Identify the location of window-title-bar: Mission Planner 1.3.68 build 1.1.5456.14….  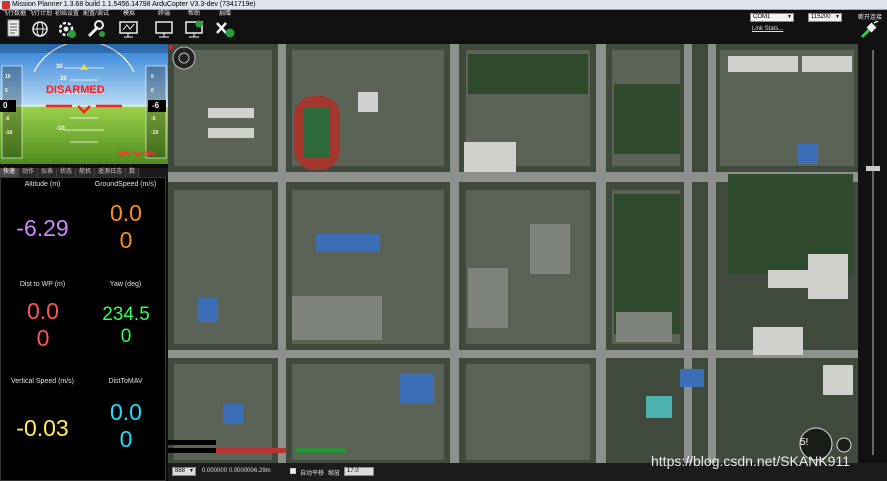
(443, 5).